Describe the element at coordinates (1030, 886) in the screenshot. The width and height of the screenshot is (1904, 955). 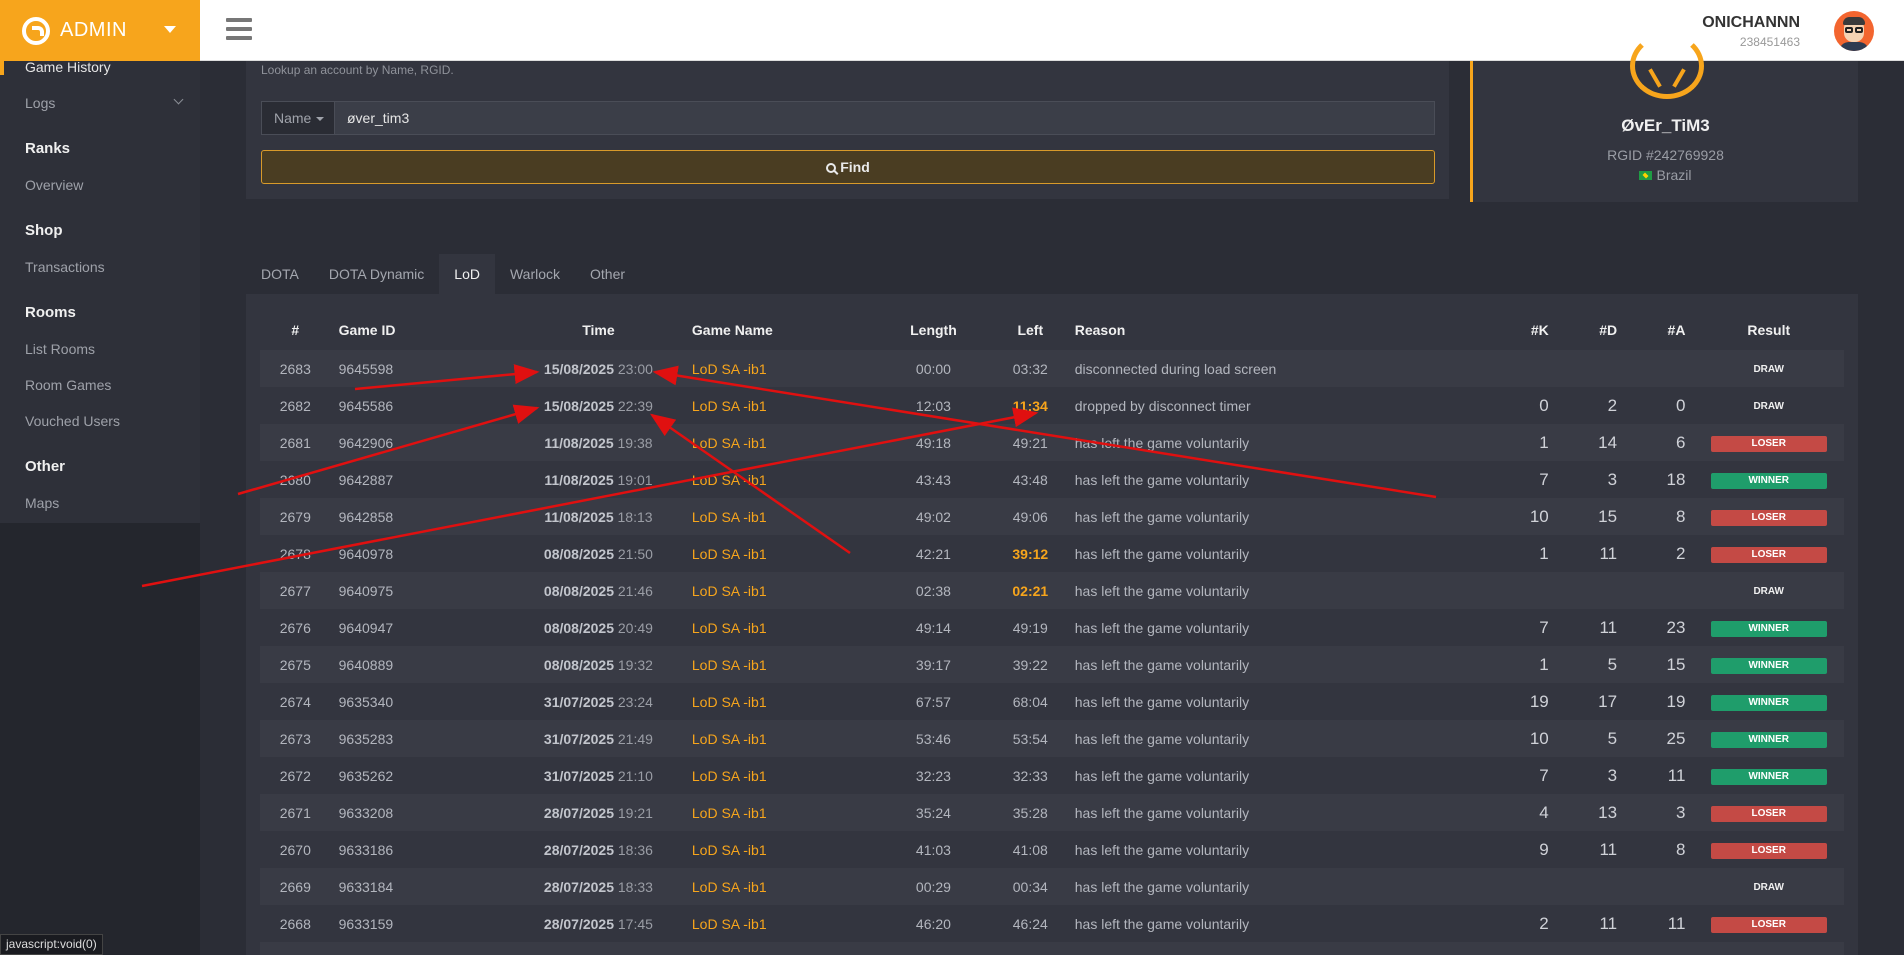
I see `cell-left: 00:34` at that location.